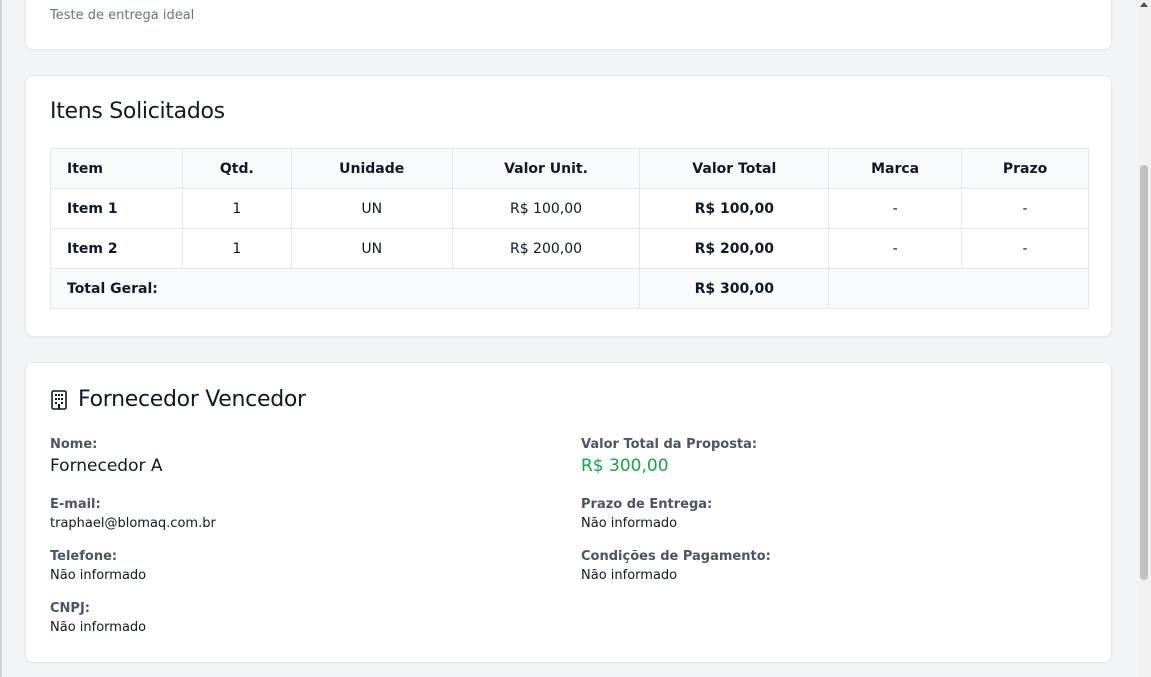  Describe the element at coordinates (122, 15) in the screenshot. I see `description-text: Teste de entrega ideal` at that location.